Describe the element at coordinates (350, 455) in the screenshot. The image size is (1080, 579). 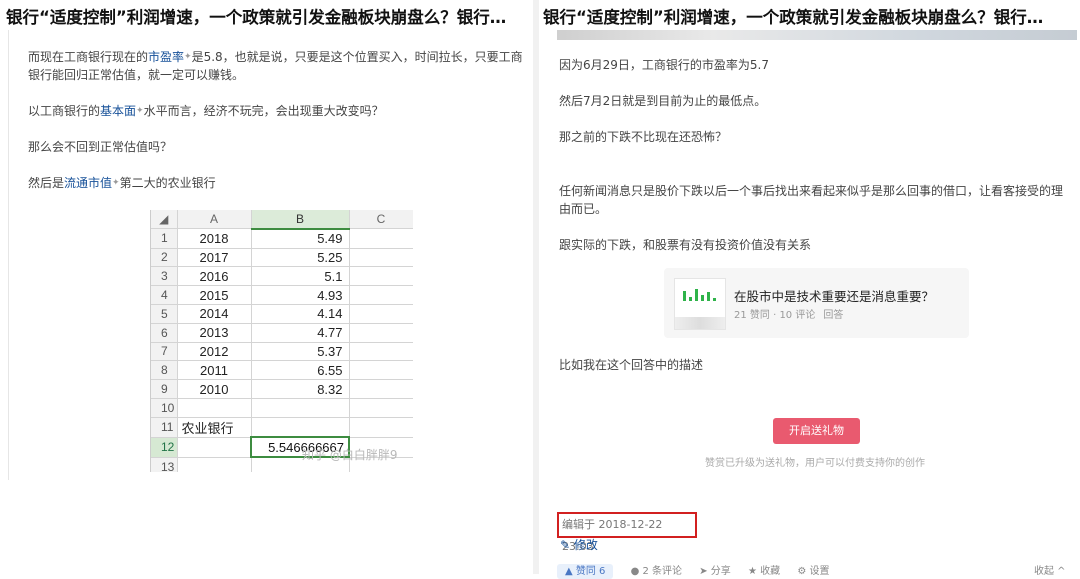
I see `zhihu-watermark: 知乎 @白白胖胖9` at that location.